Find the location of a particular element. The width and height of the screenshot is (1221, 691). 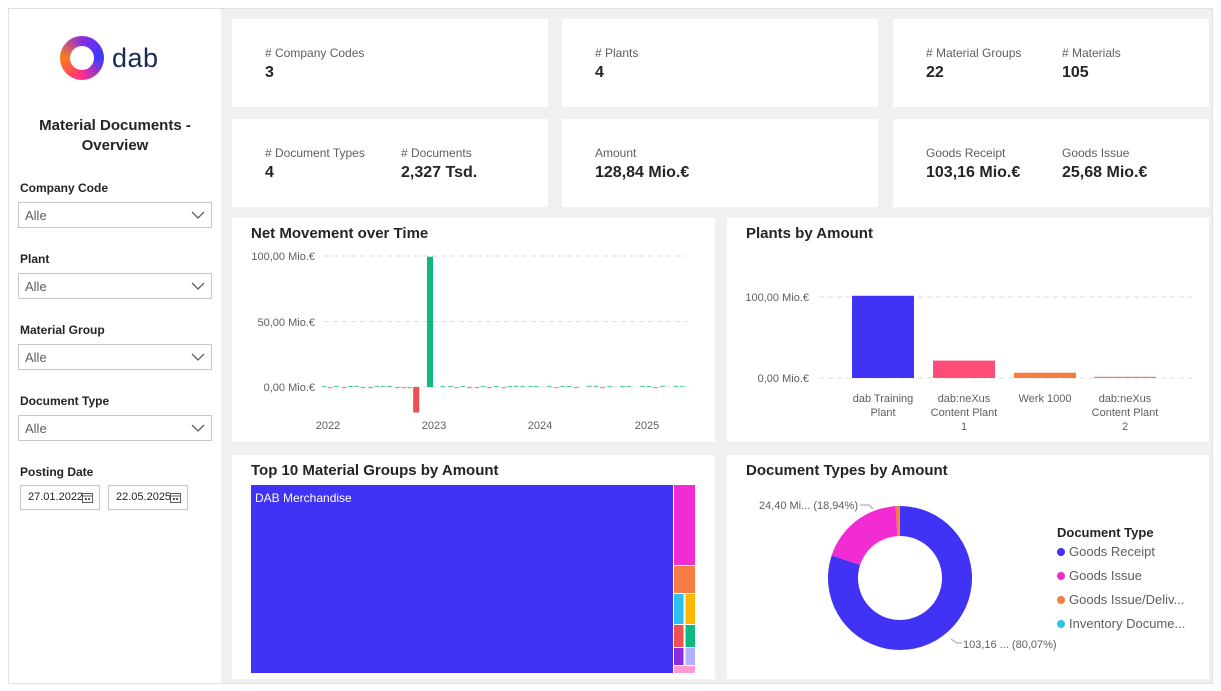

posting-date-to-input: 22.05.2025 is located at coordinates (148, 497).